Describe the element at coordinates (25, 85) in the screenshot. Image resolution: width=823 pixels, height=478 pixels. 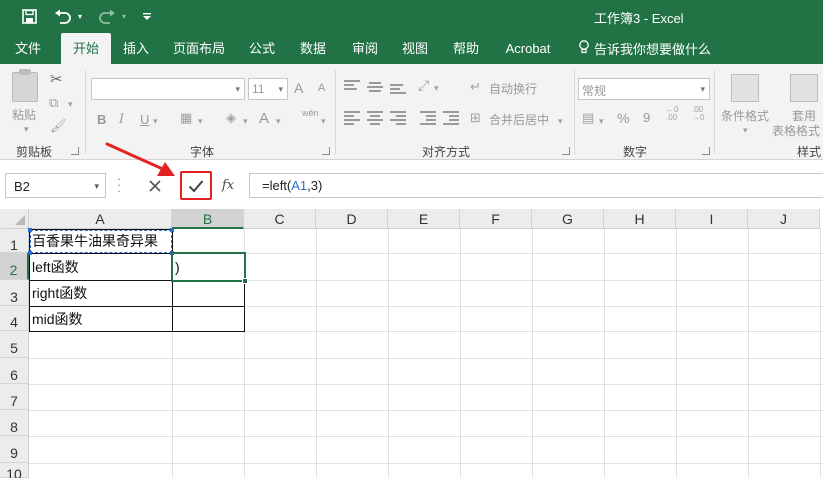
I see `paste-icon` at that location.